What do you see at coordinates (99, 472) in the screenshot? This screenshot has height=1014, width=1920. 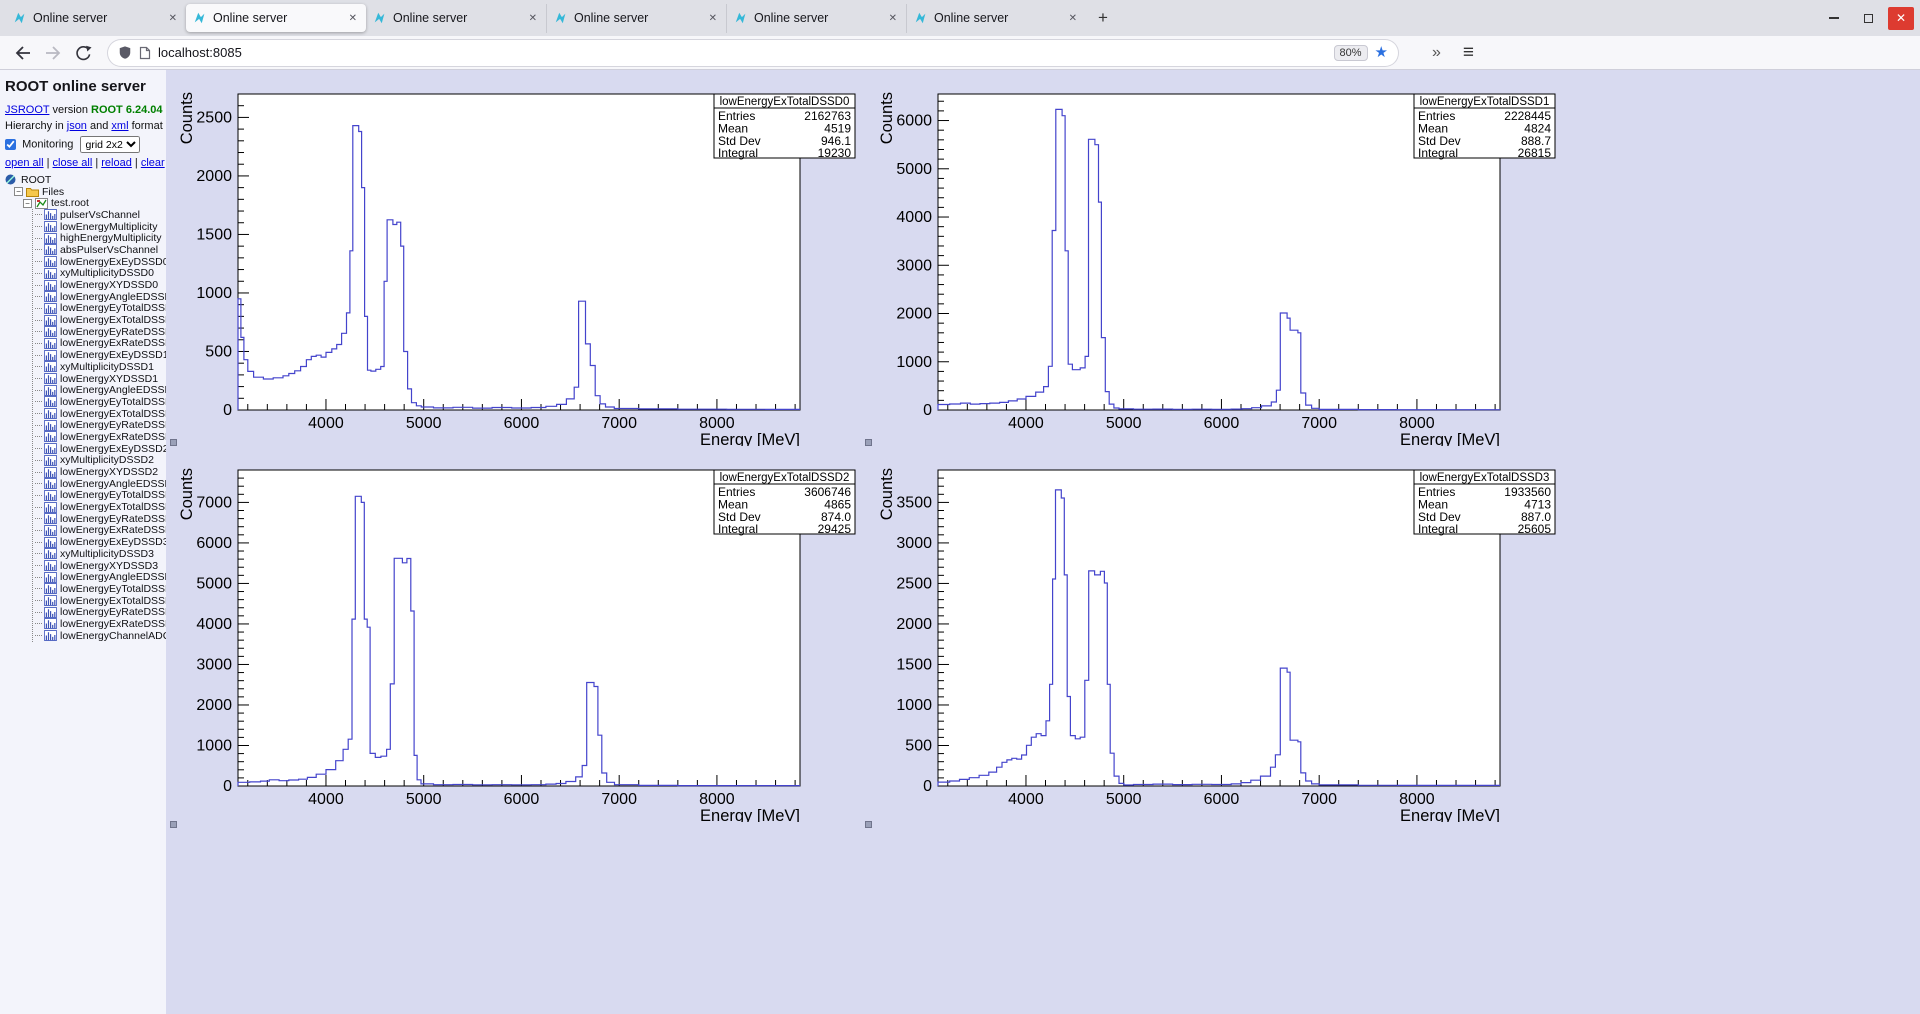 I see `tree-item: lowEnergyXYDSSD2` at bounding box center [99, 472].